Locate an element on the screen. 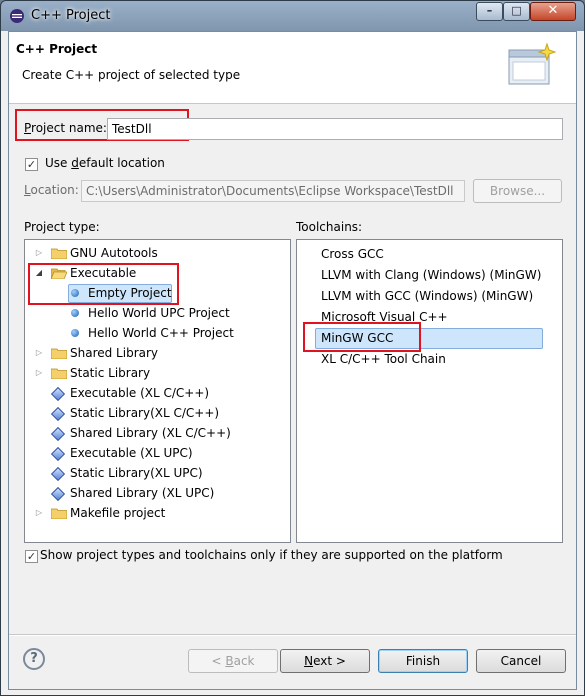 The height and width of the screenshot is (696, 585). tree-item-executable-xl-upc: Executable (XL UPC) is located at coordinates (157, 453).